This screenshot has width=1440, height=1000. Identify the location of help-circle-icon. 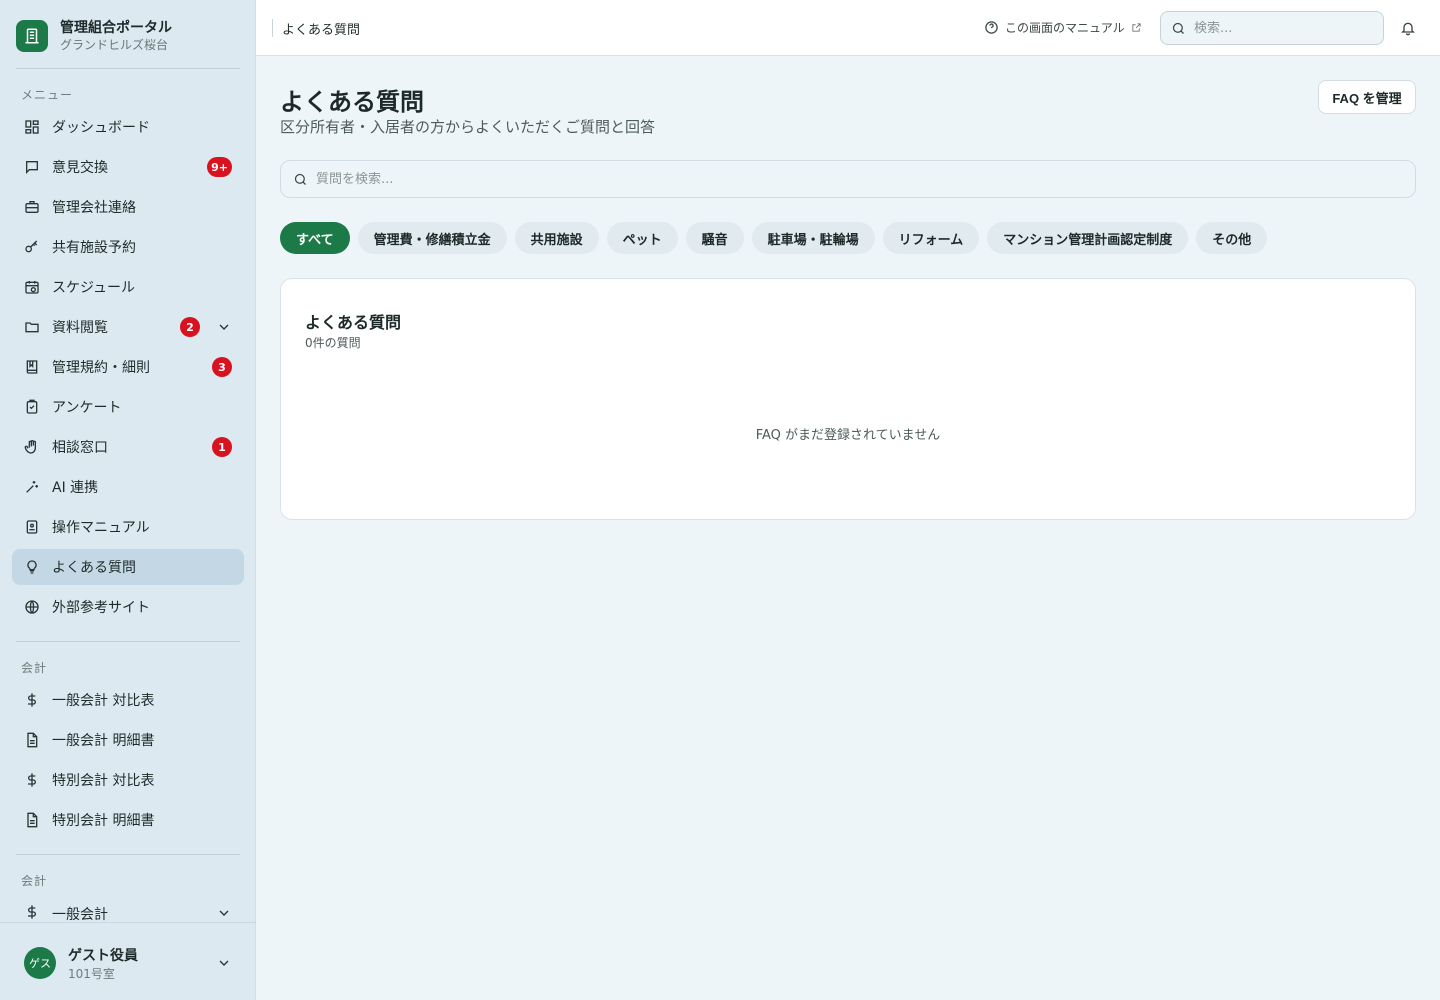
(991, 27).